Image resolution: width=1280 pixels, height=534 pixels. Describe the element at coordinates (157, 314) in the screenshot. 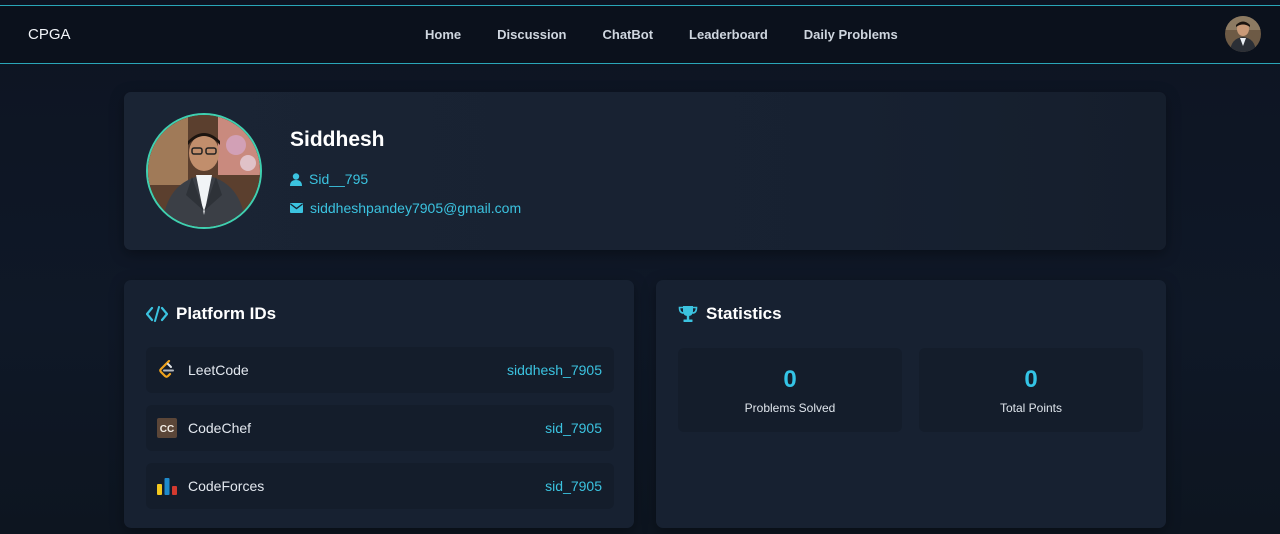

I see `code-icon` at that location.